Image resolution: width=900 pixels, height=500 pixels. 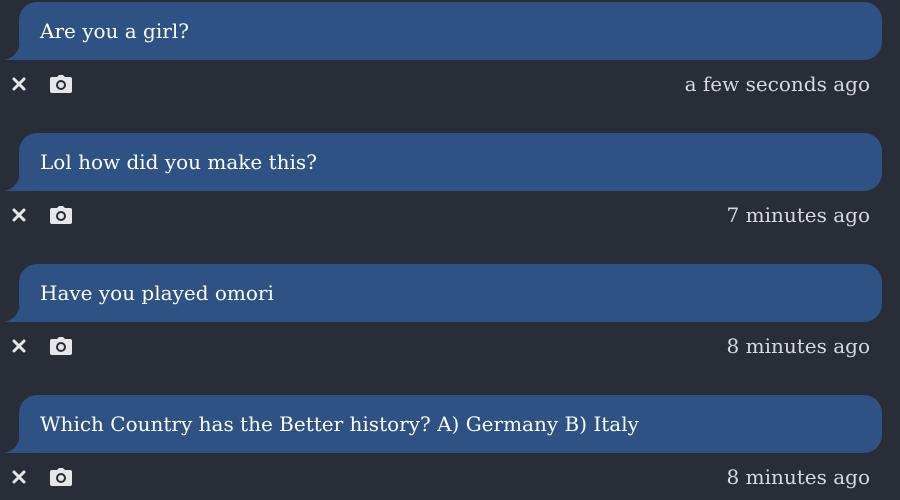 What do you see at coordinates (798, 215) in the screenshot?
I see `message-timestamp: 7 minutes ago` at bounding box center [798, 215].